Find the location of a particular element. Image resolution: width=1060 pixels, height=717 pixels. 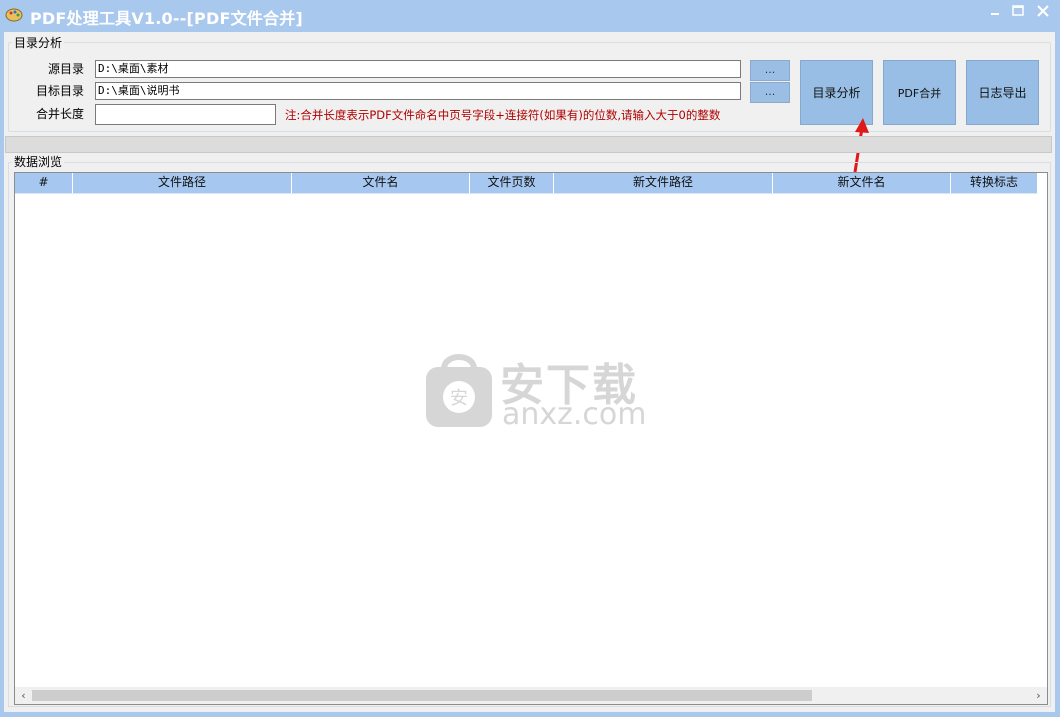

scrollbar-thumb is located at coordinates (422, 695).